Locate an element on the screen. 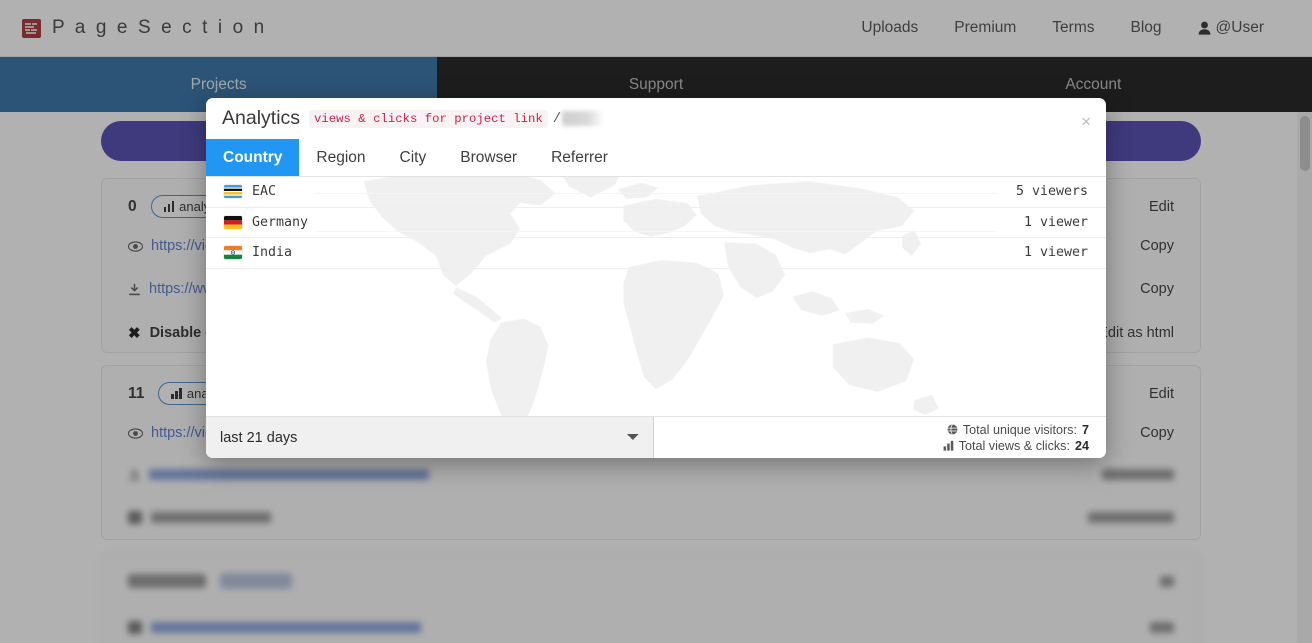 The width and height of the screenshot is (1312, 643). tab-city: City is located at coordinates (413, 157).